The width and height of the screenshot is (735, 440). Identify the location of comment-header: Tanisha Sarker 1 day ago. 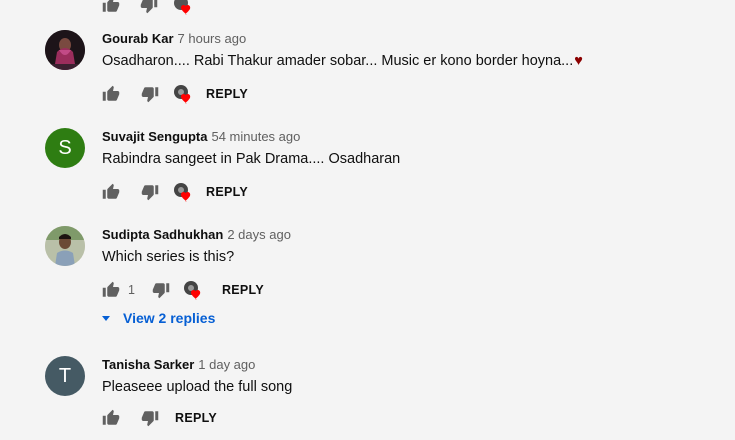
(178, 364).